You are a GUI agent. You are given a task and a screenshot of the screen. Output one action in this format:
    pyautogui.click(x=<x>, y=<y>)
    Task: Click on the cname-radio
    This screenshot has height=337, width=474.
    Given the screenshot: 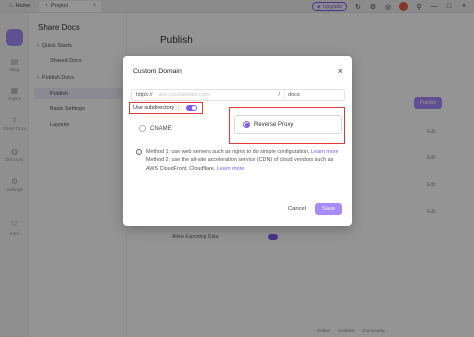 What is the action you would take?
    pyautogui.click(x=142, y=128)
    